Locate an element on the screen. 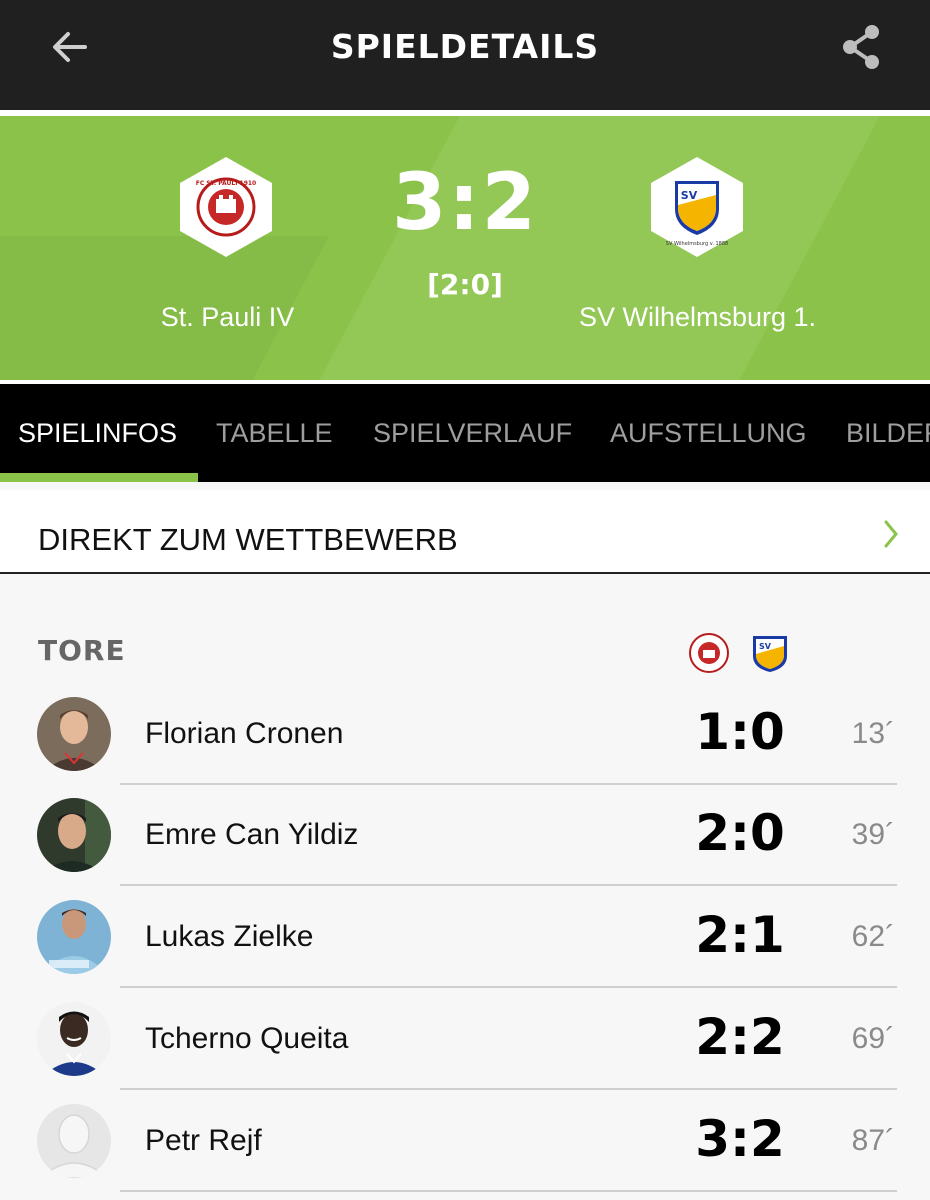  app-header: SPIELDETAILS is located at coordinates (465, 55).